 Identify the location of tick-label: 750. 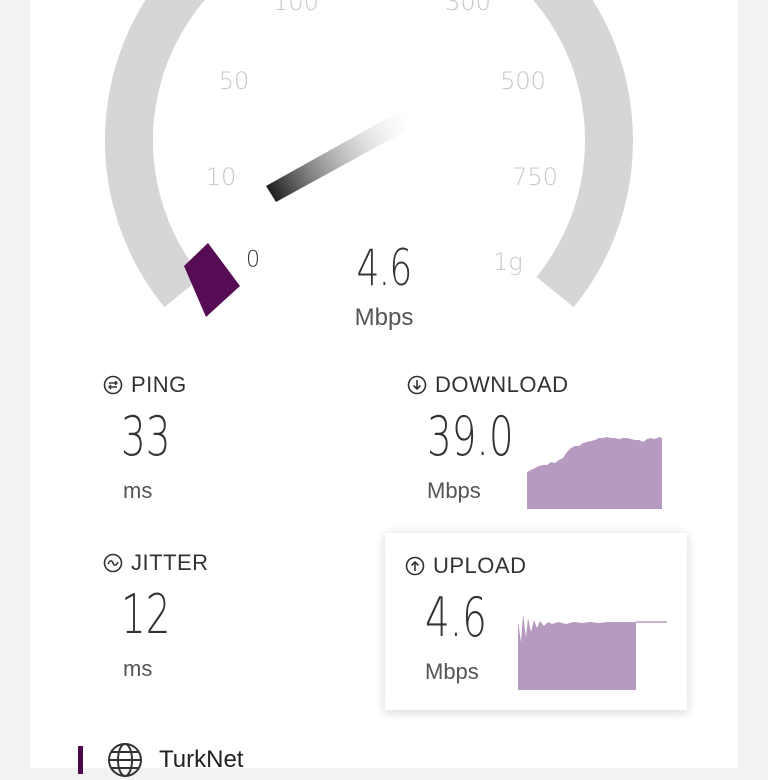
(535, 177).